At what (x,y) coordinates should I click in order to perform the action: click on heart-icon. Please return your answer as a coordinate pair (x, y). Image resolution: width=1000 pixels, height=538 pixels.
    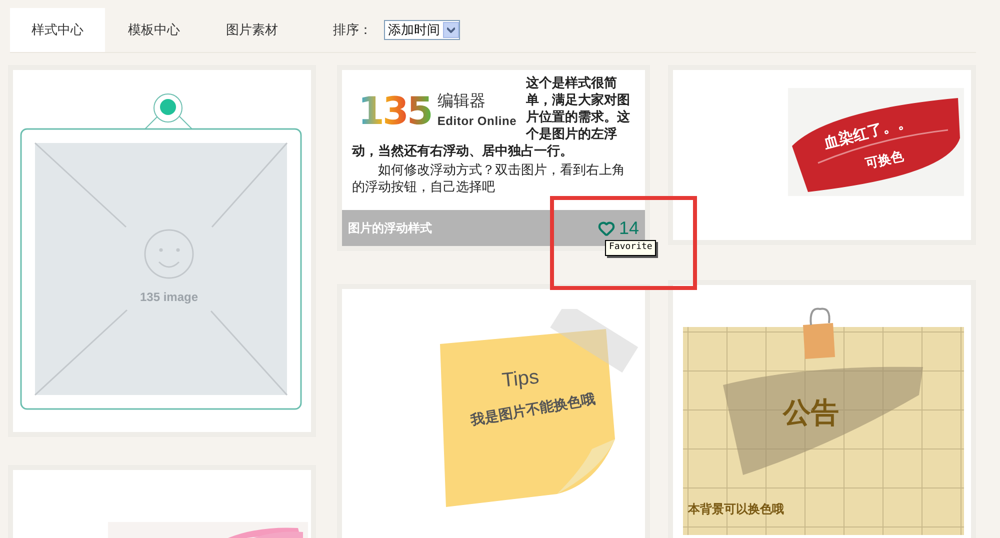
    Looking at the image, I should click on (606, 228).